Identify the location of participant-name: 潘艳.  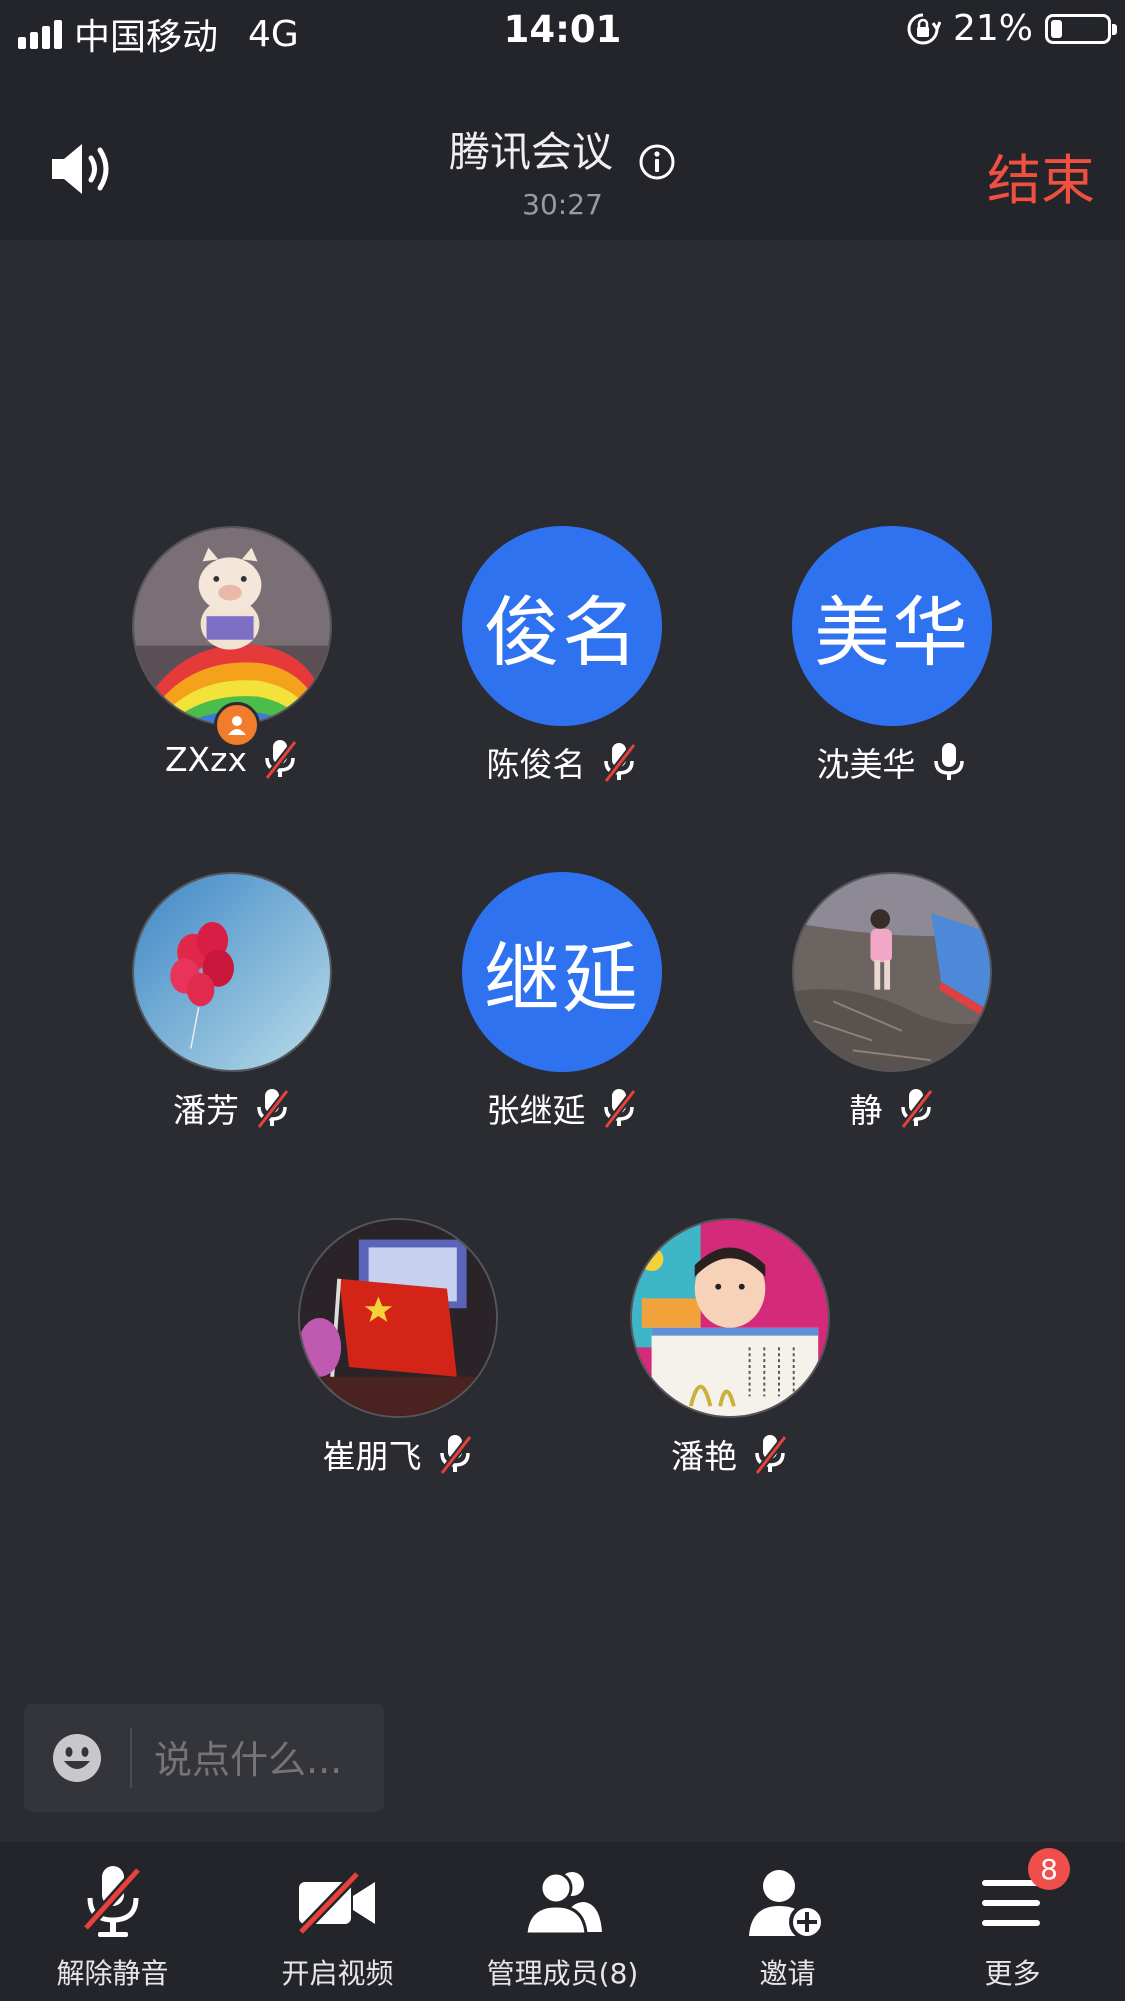
(704, 1456).